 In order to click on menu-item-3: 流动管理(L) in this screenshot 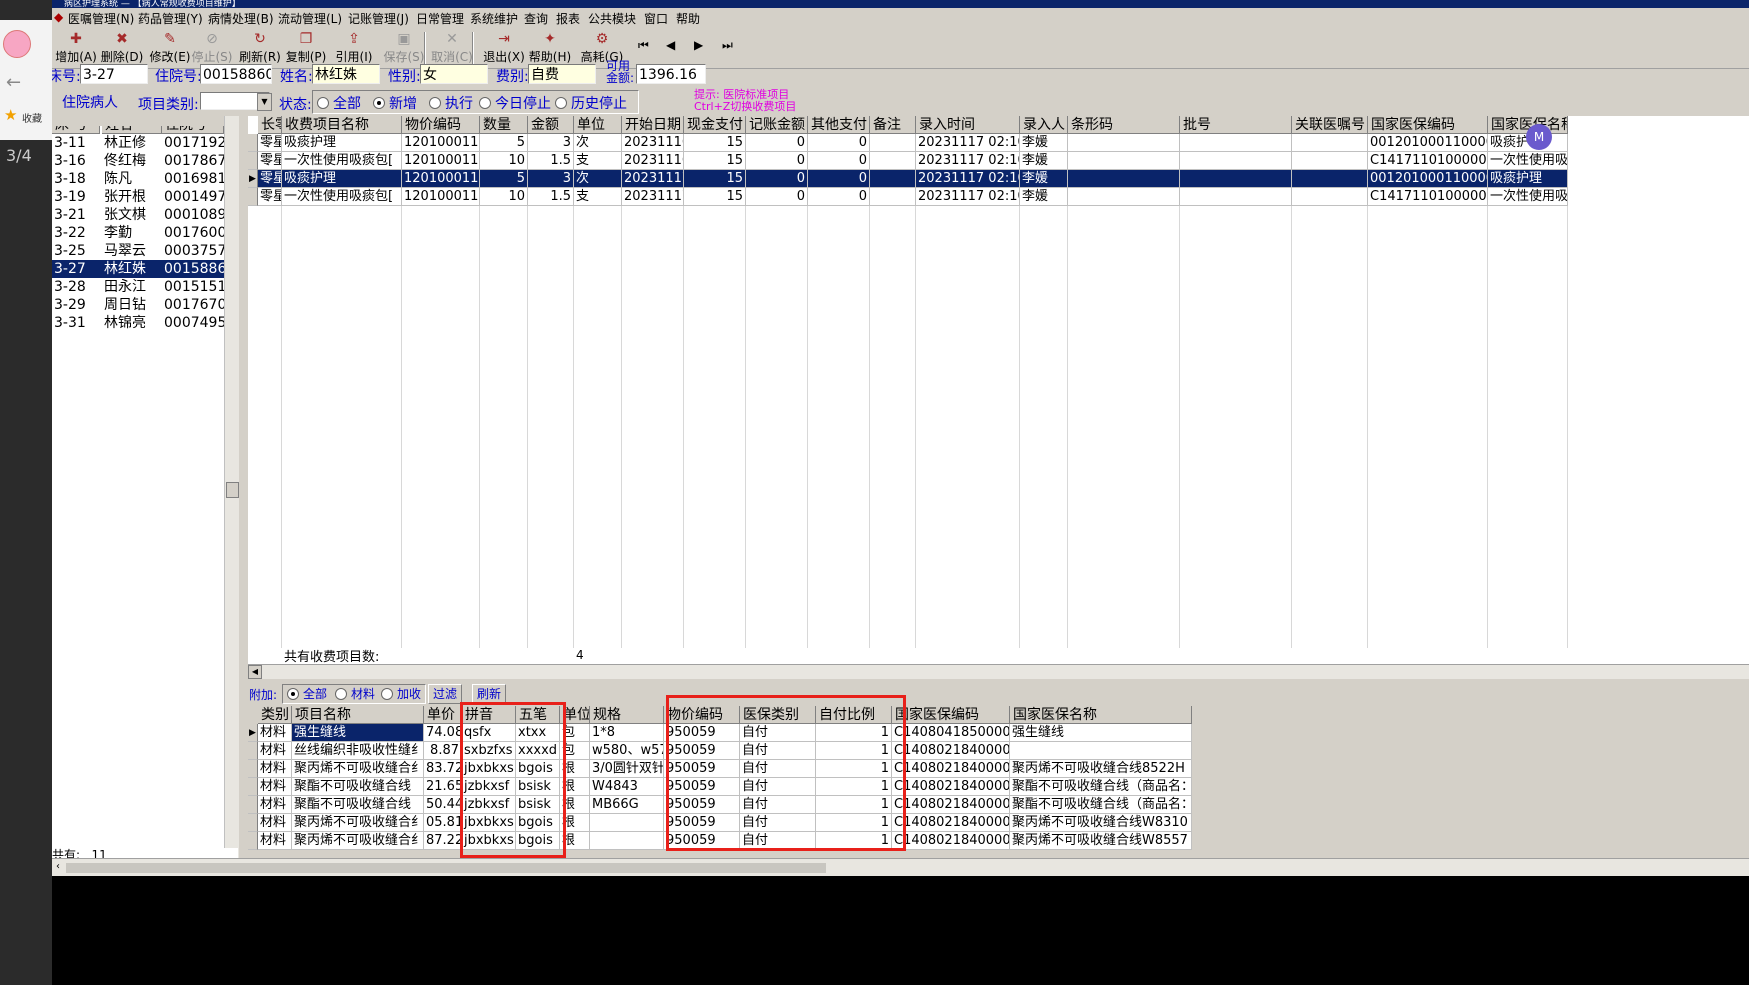, I will do `click(310, 18)`.